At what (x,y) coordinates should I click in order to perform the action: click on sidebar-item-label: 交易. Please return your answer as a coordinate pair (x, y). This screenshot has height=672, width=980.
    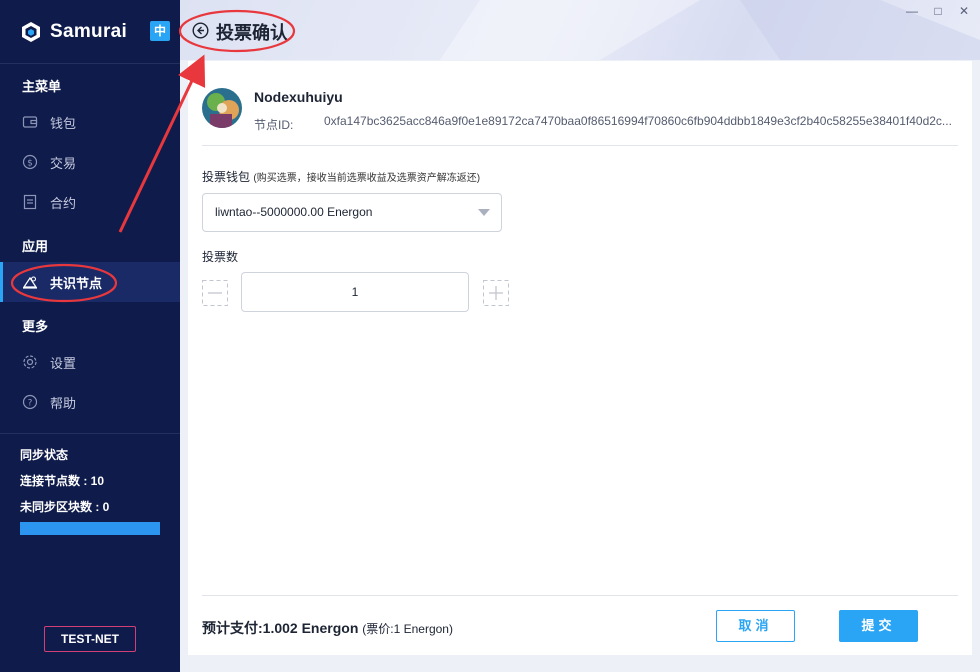
    Looking at the image, I should click on (63, 163).